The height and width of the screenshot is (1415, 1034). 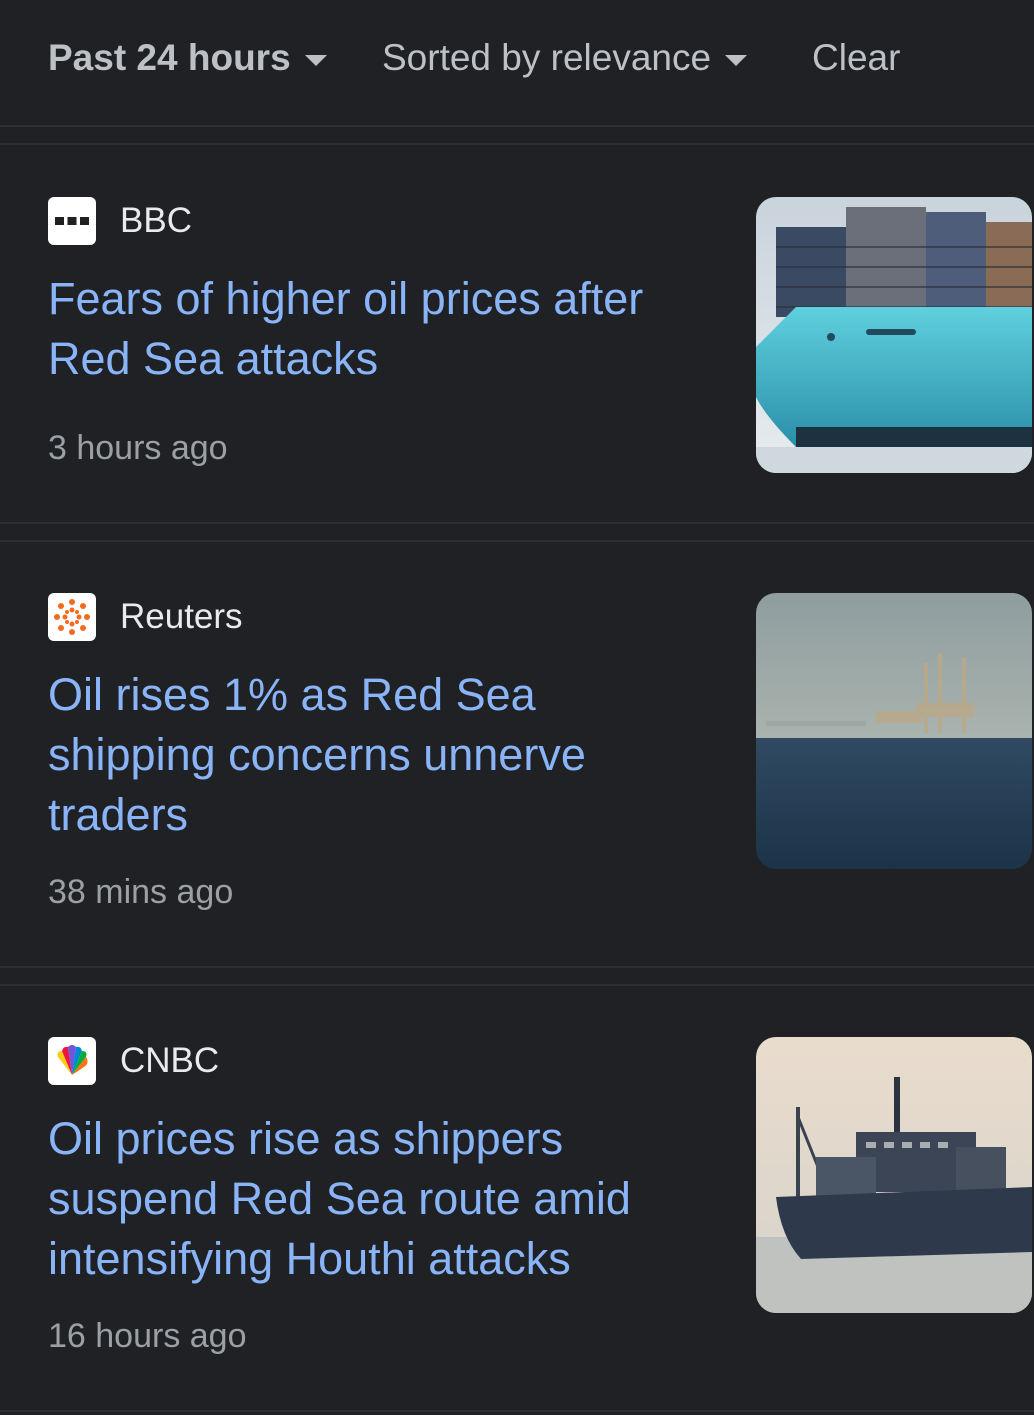 I want to click on time-range-dropdown: Past 24 hours, so click(x=187, y=58).